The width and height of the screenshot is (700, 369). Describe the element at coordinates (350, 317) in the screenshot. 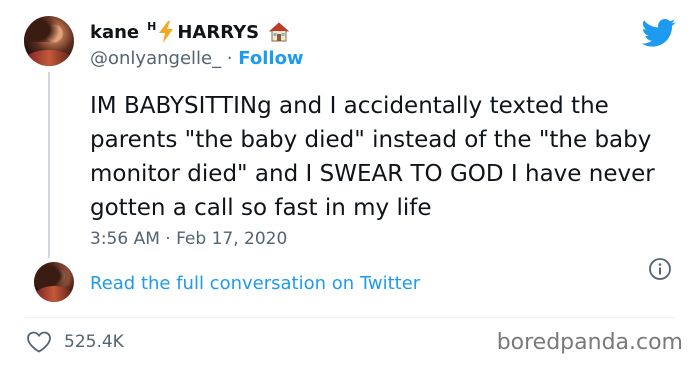

I see `footer-divider` at that location.